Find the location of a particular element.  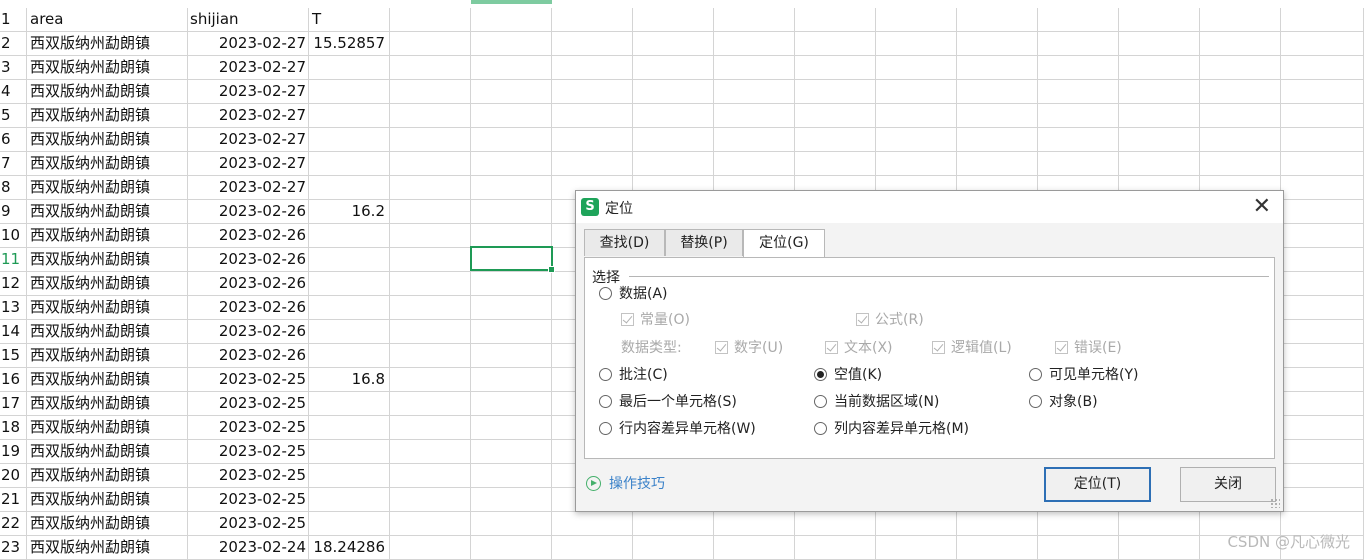

row-number: 12 is located at coordinates (13, 284).